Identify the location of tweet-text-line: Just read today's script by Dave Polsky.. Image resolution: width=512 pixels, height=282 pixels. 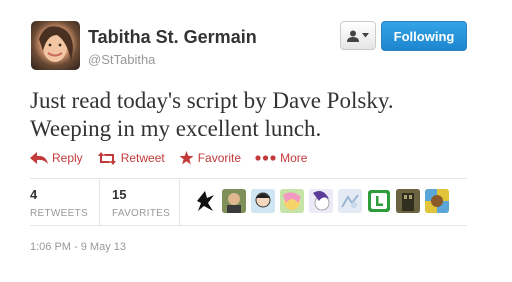
(212, 100).